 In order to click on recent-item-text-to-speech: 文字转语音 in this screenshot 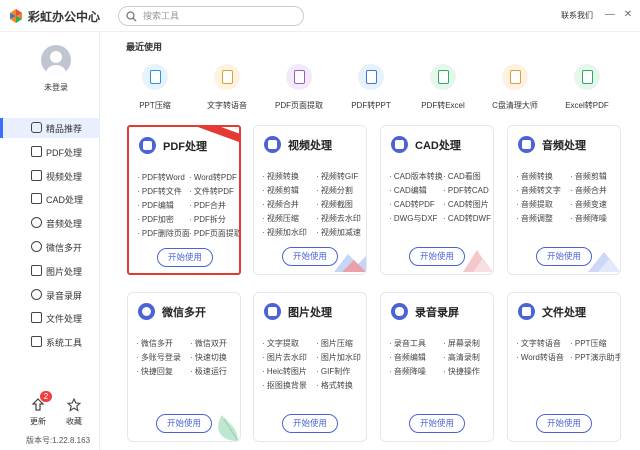, I will do `click(227, 90)`.